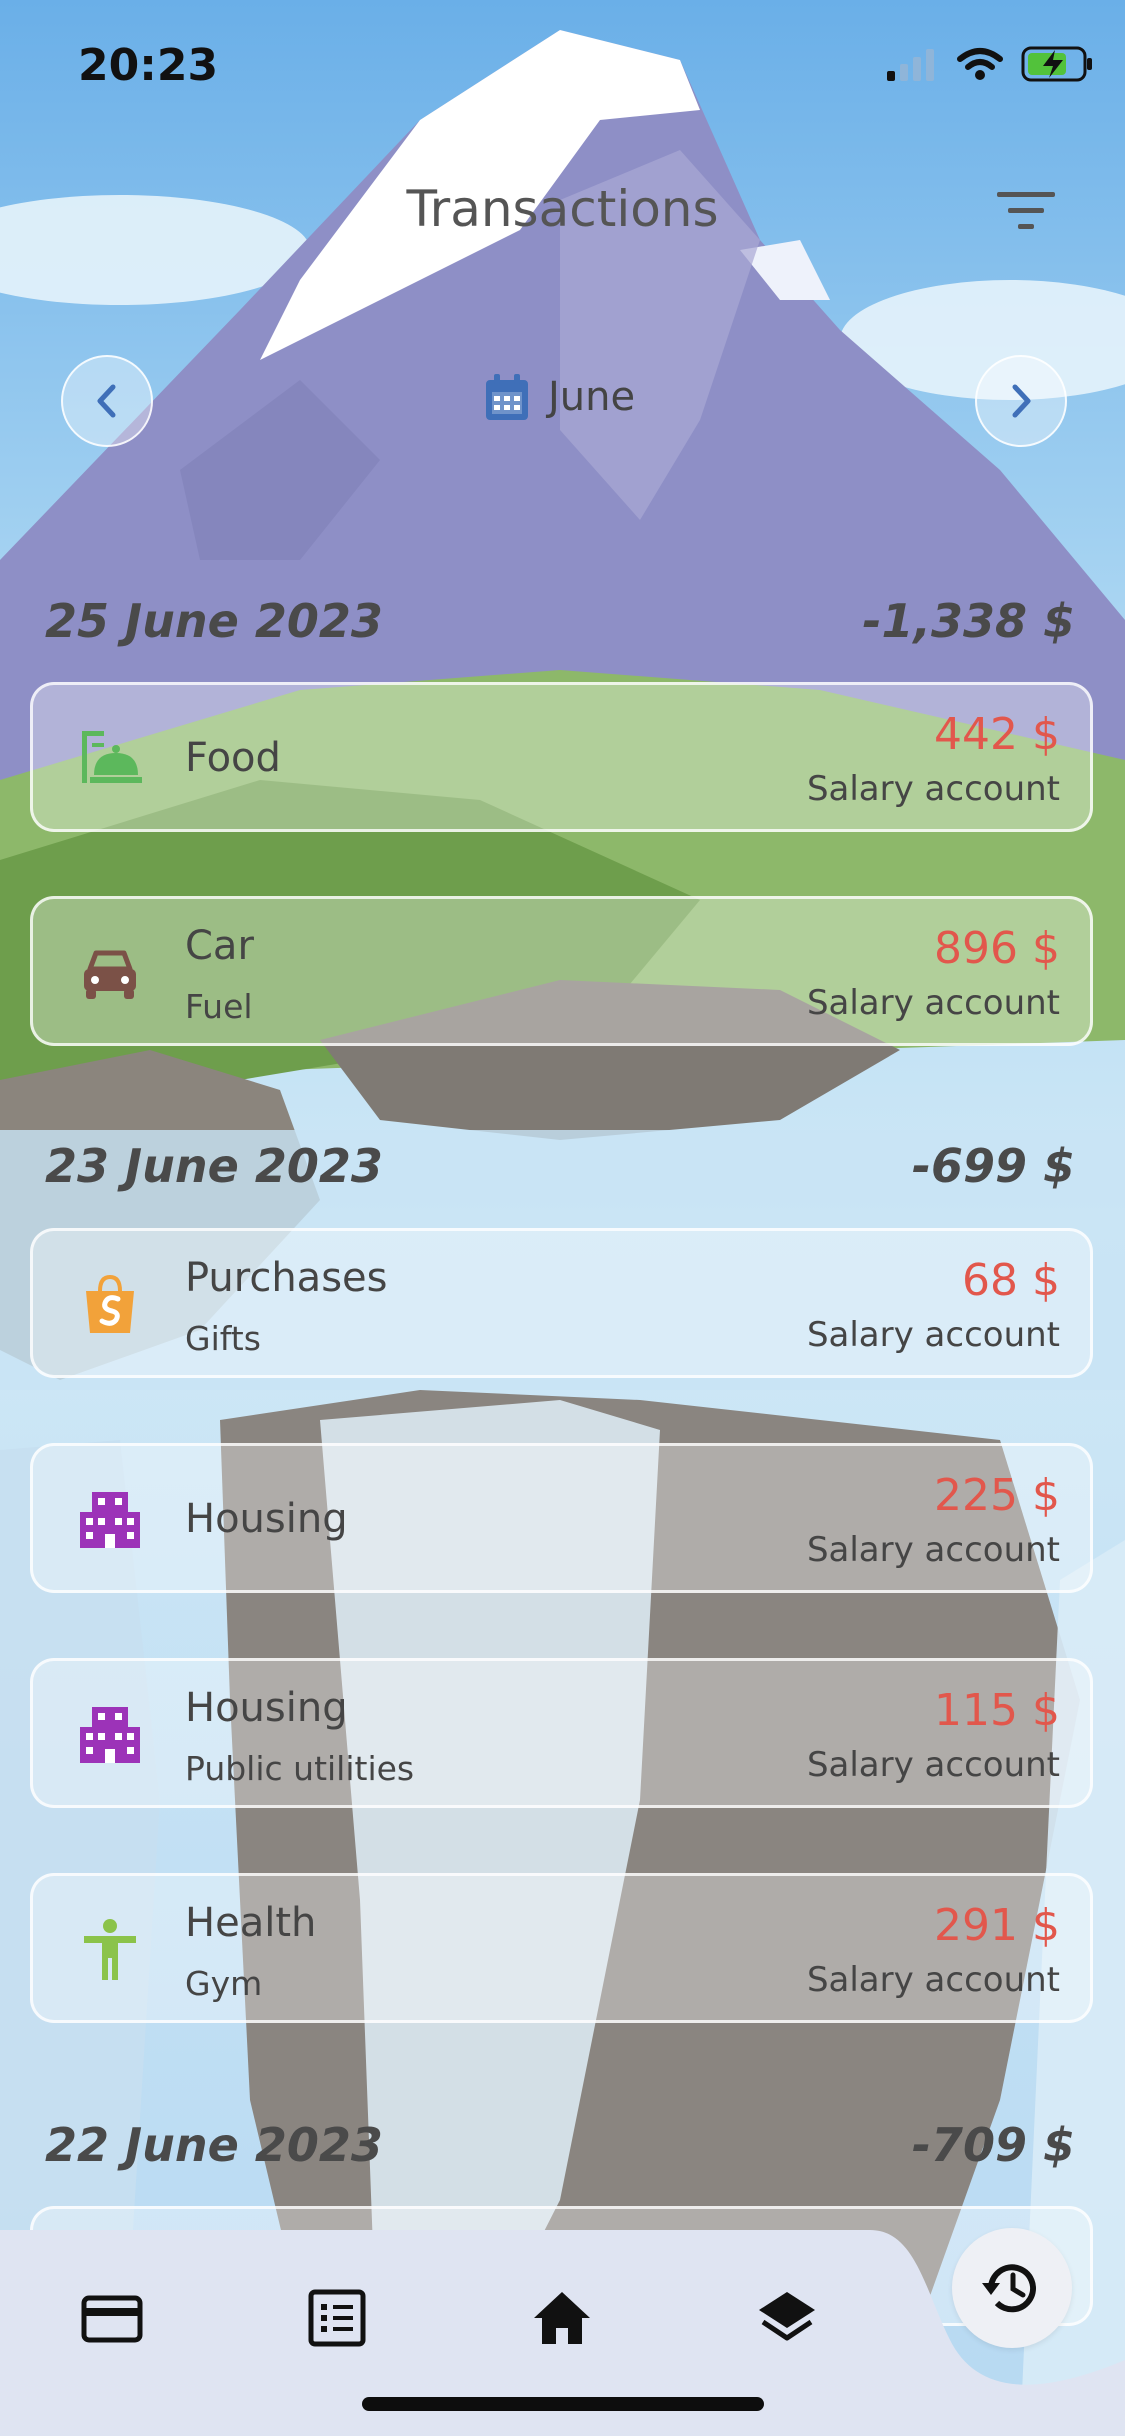 The width and height of the screenshot is (1125, 2436). What do you see at coordinates (997, 1710) in the screenshot?
I see `transaction-amount: 115 $` at bounding box center [997, 1710].